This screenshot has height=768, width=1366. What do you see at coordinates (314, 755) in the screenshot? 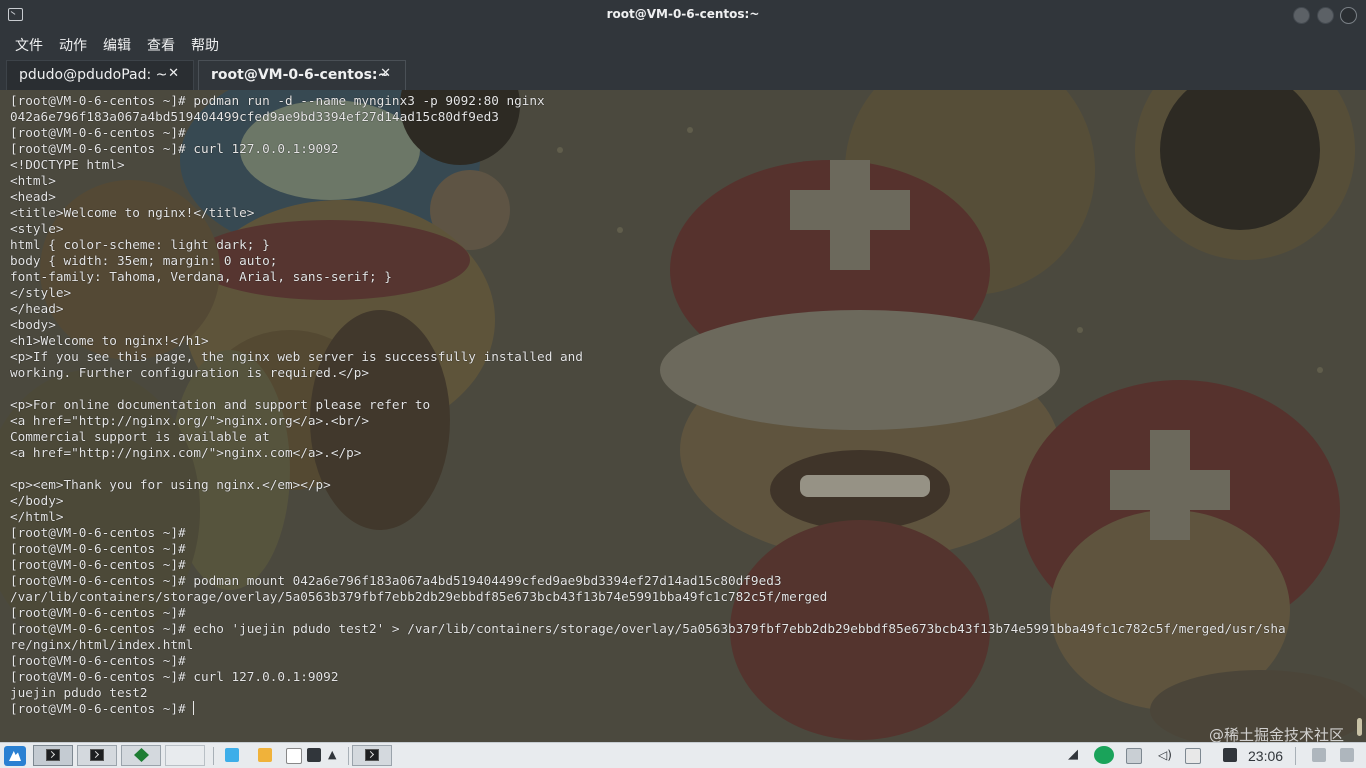
I see `terminal-launch-icon` at bounding box center [314, 755].